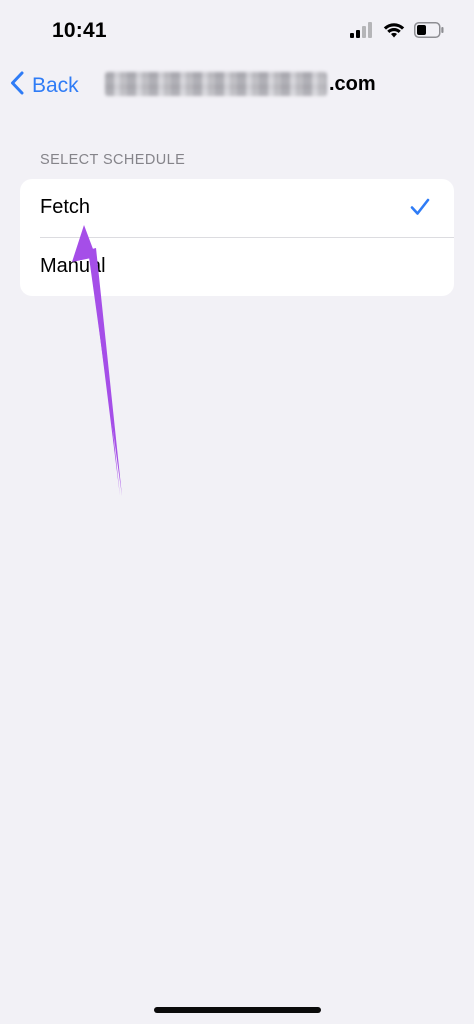 The width and height of the screenshot is (474, 1024). Describe the element at coordinates (237, 32) in the screenshot. I see `status-bar: 10:41` at that location.